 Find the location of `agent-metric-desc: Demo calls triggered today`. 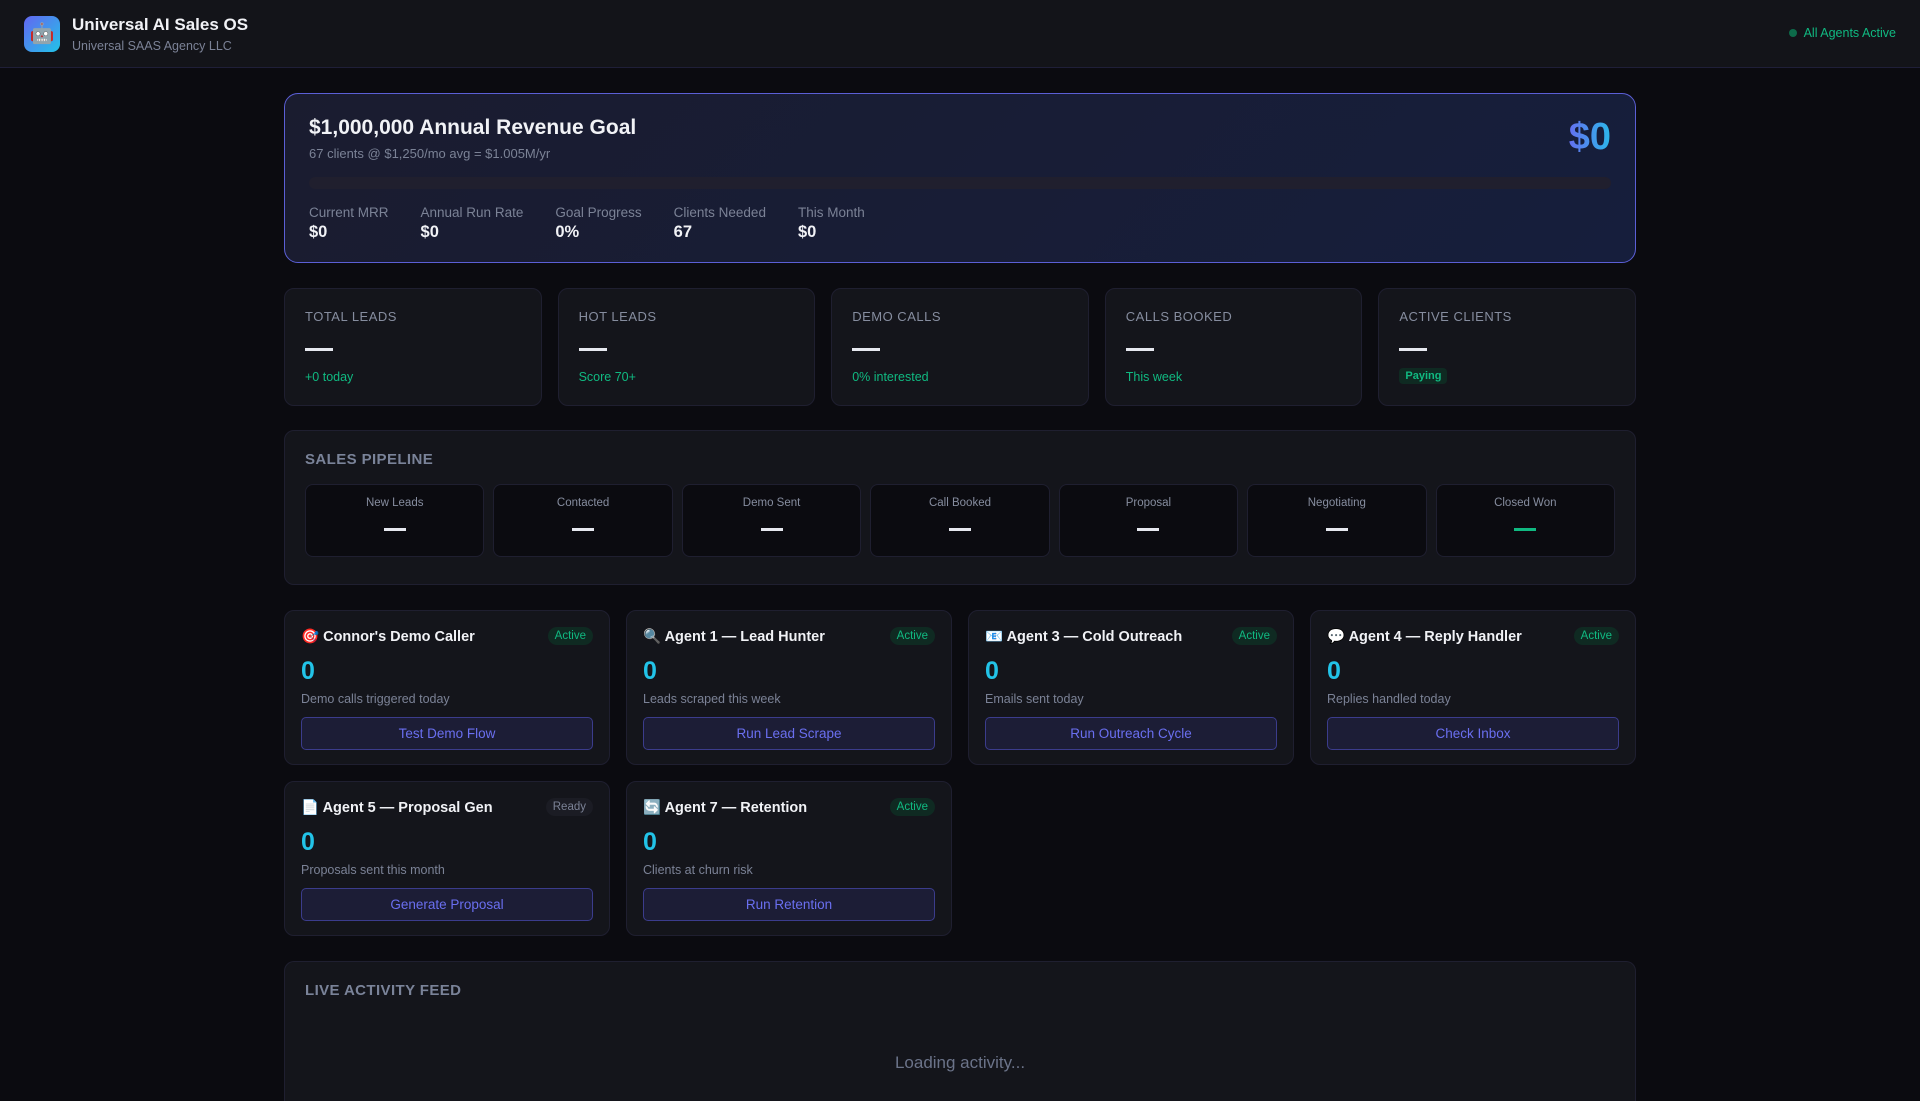

agent-metric-desc: Demo calls triggered today is located at coordinates (375, 699).